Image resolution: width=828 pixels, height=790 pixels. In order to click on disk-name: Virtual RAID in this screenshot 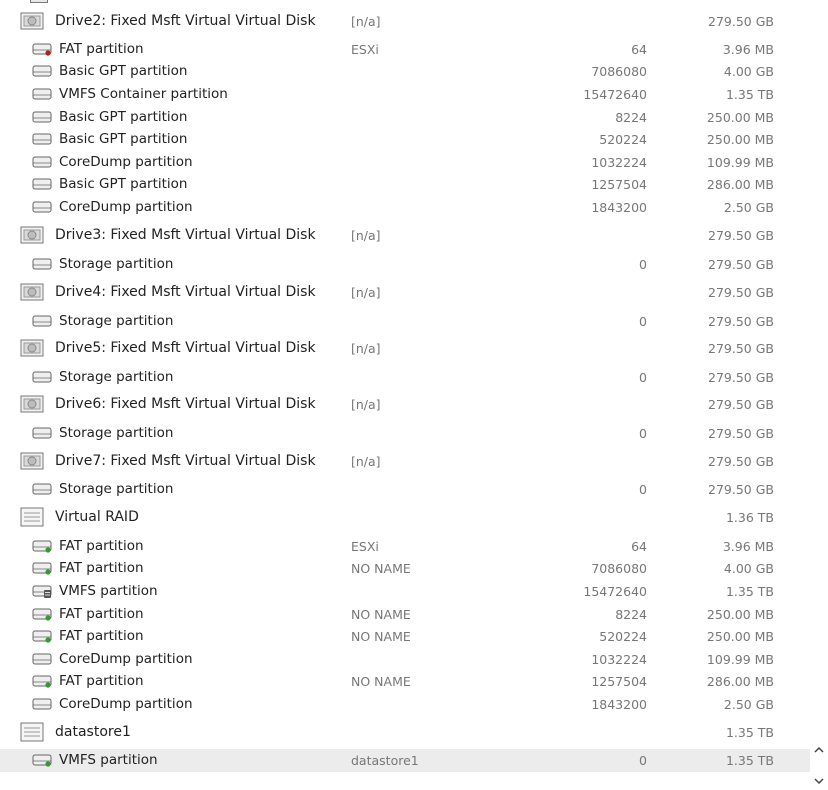, I will do `click(97, 517)`.